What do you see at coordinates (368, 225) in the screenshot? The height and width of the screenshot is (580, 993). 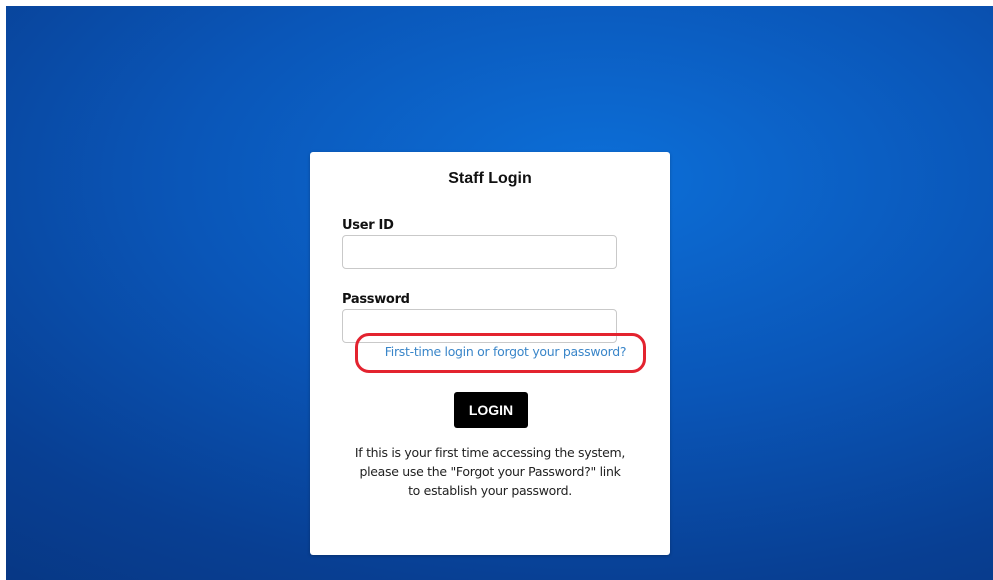 I see `user-id-label: User ID` at bounding box center [368, 225].